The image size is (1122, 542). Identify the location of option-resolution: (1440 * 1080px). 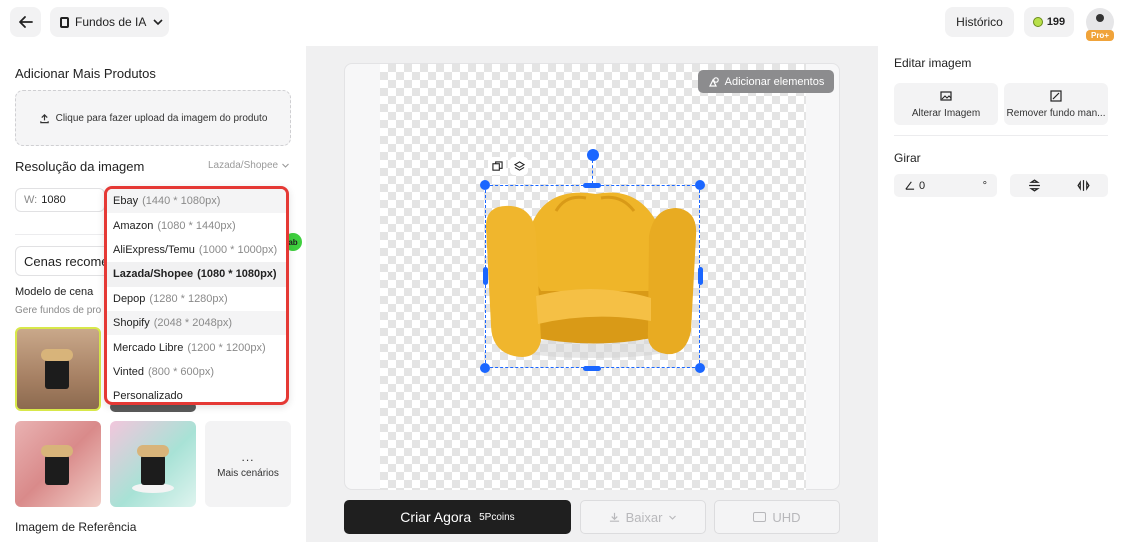
(181, 201).